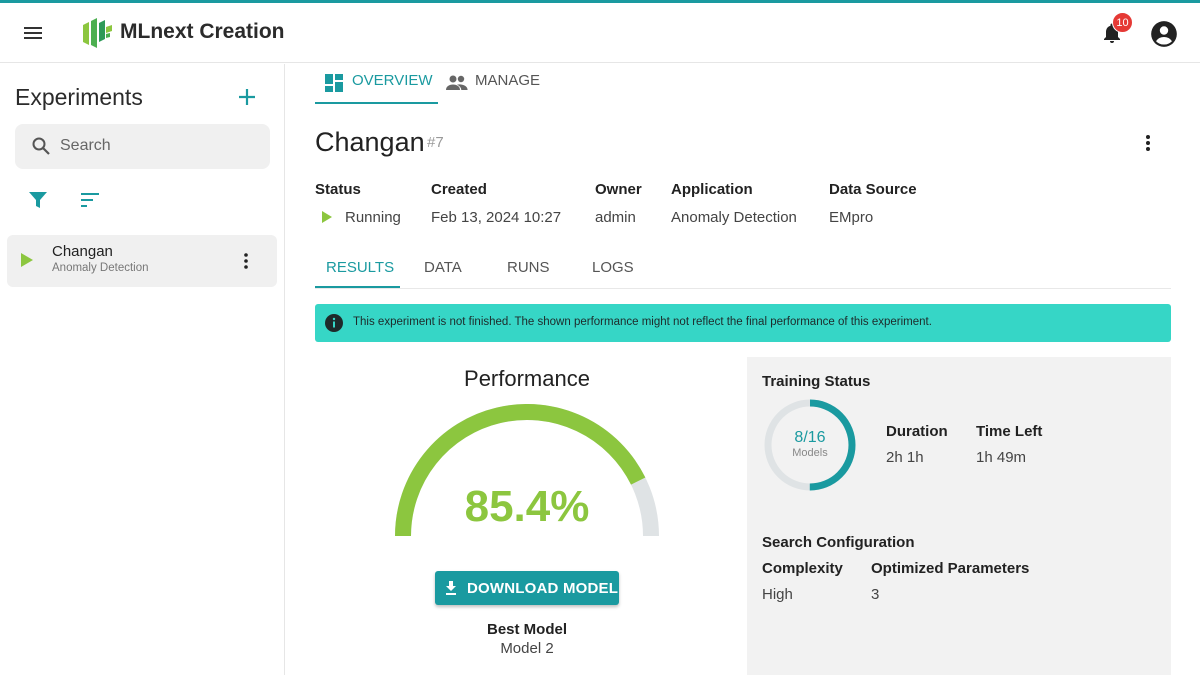 Image resolution: width=1200 pixels, height=675 pixels. Describe the element at coordinates (810, 437) in the screenshot. I see `models-count: 8/16` at that location.